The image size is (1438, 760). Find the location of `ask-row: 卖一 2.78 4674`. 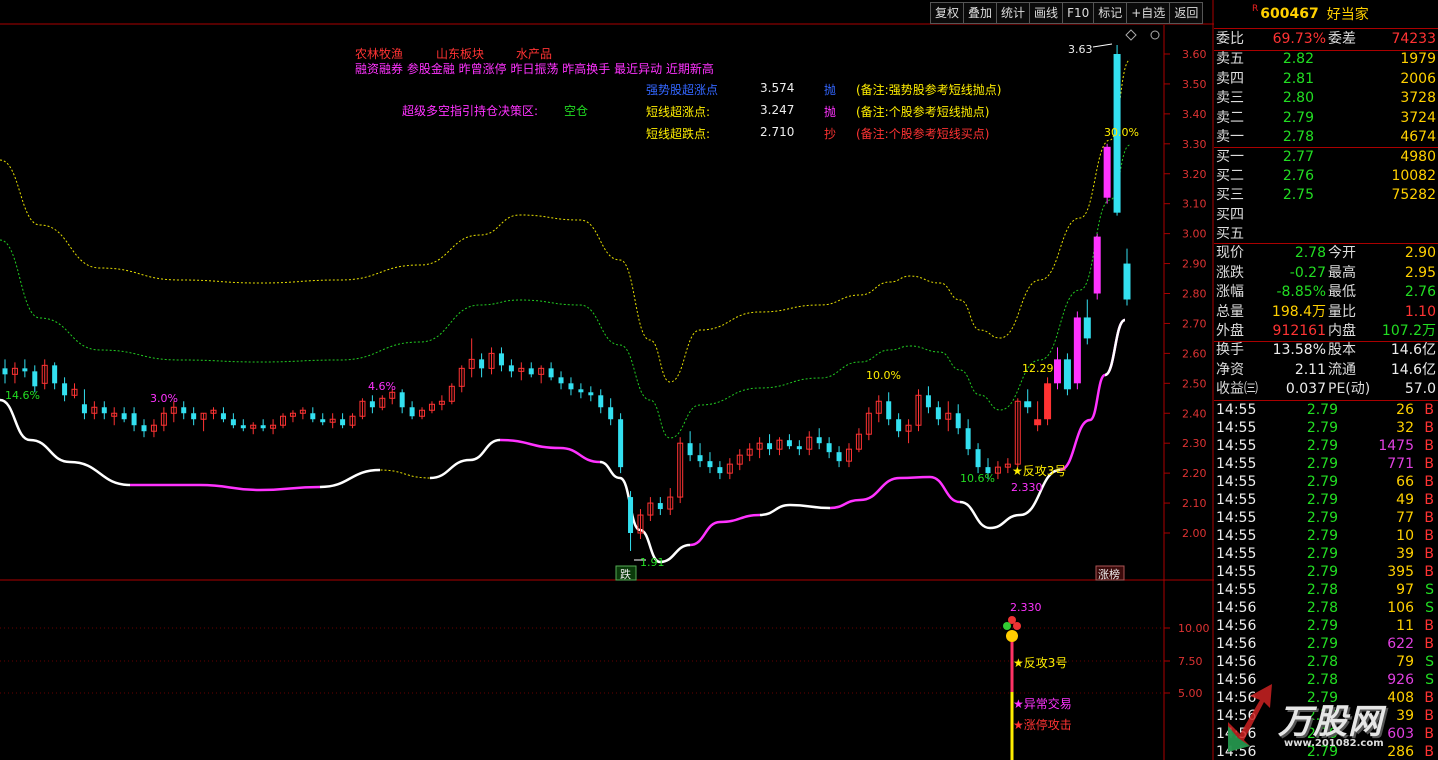

ask-row: 卖一 2.78 4674 is located at coordinates (1326, 137).